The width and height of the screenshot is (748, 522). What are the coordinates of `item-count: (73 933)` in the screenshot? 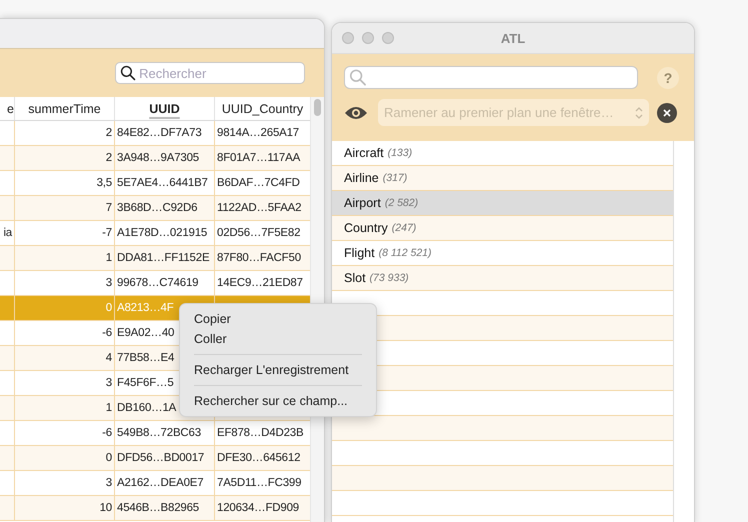 It's located at (389, 278).